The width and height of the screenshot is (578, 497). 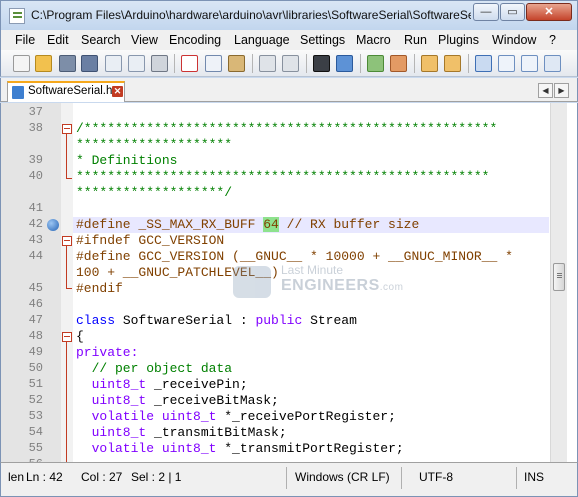 I want to click on menu-language: Language, so click(x=262, y=40).